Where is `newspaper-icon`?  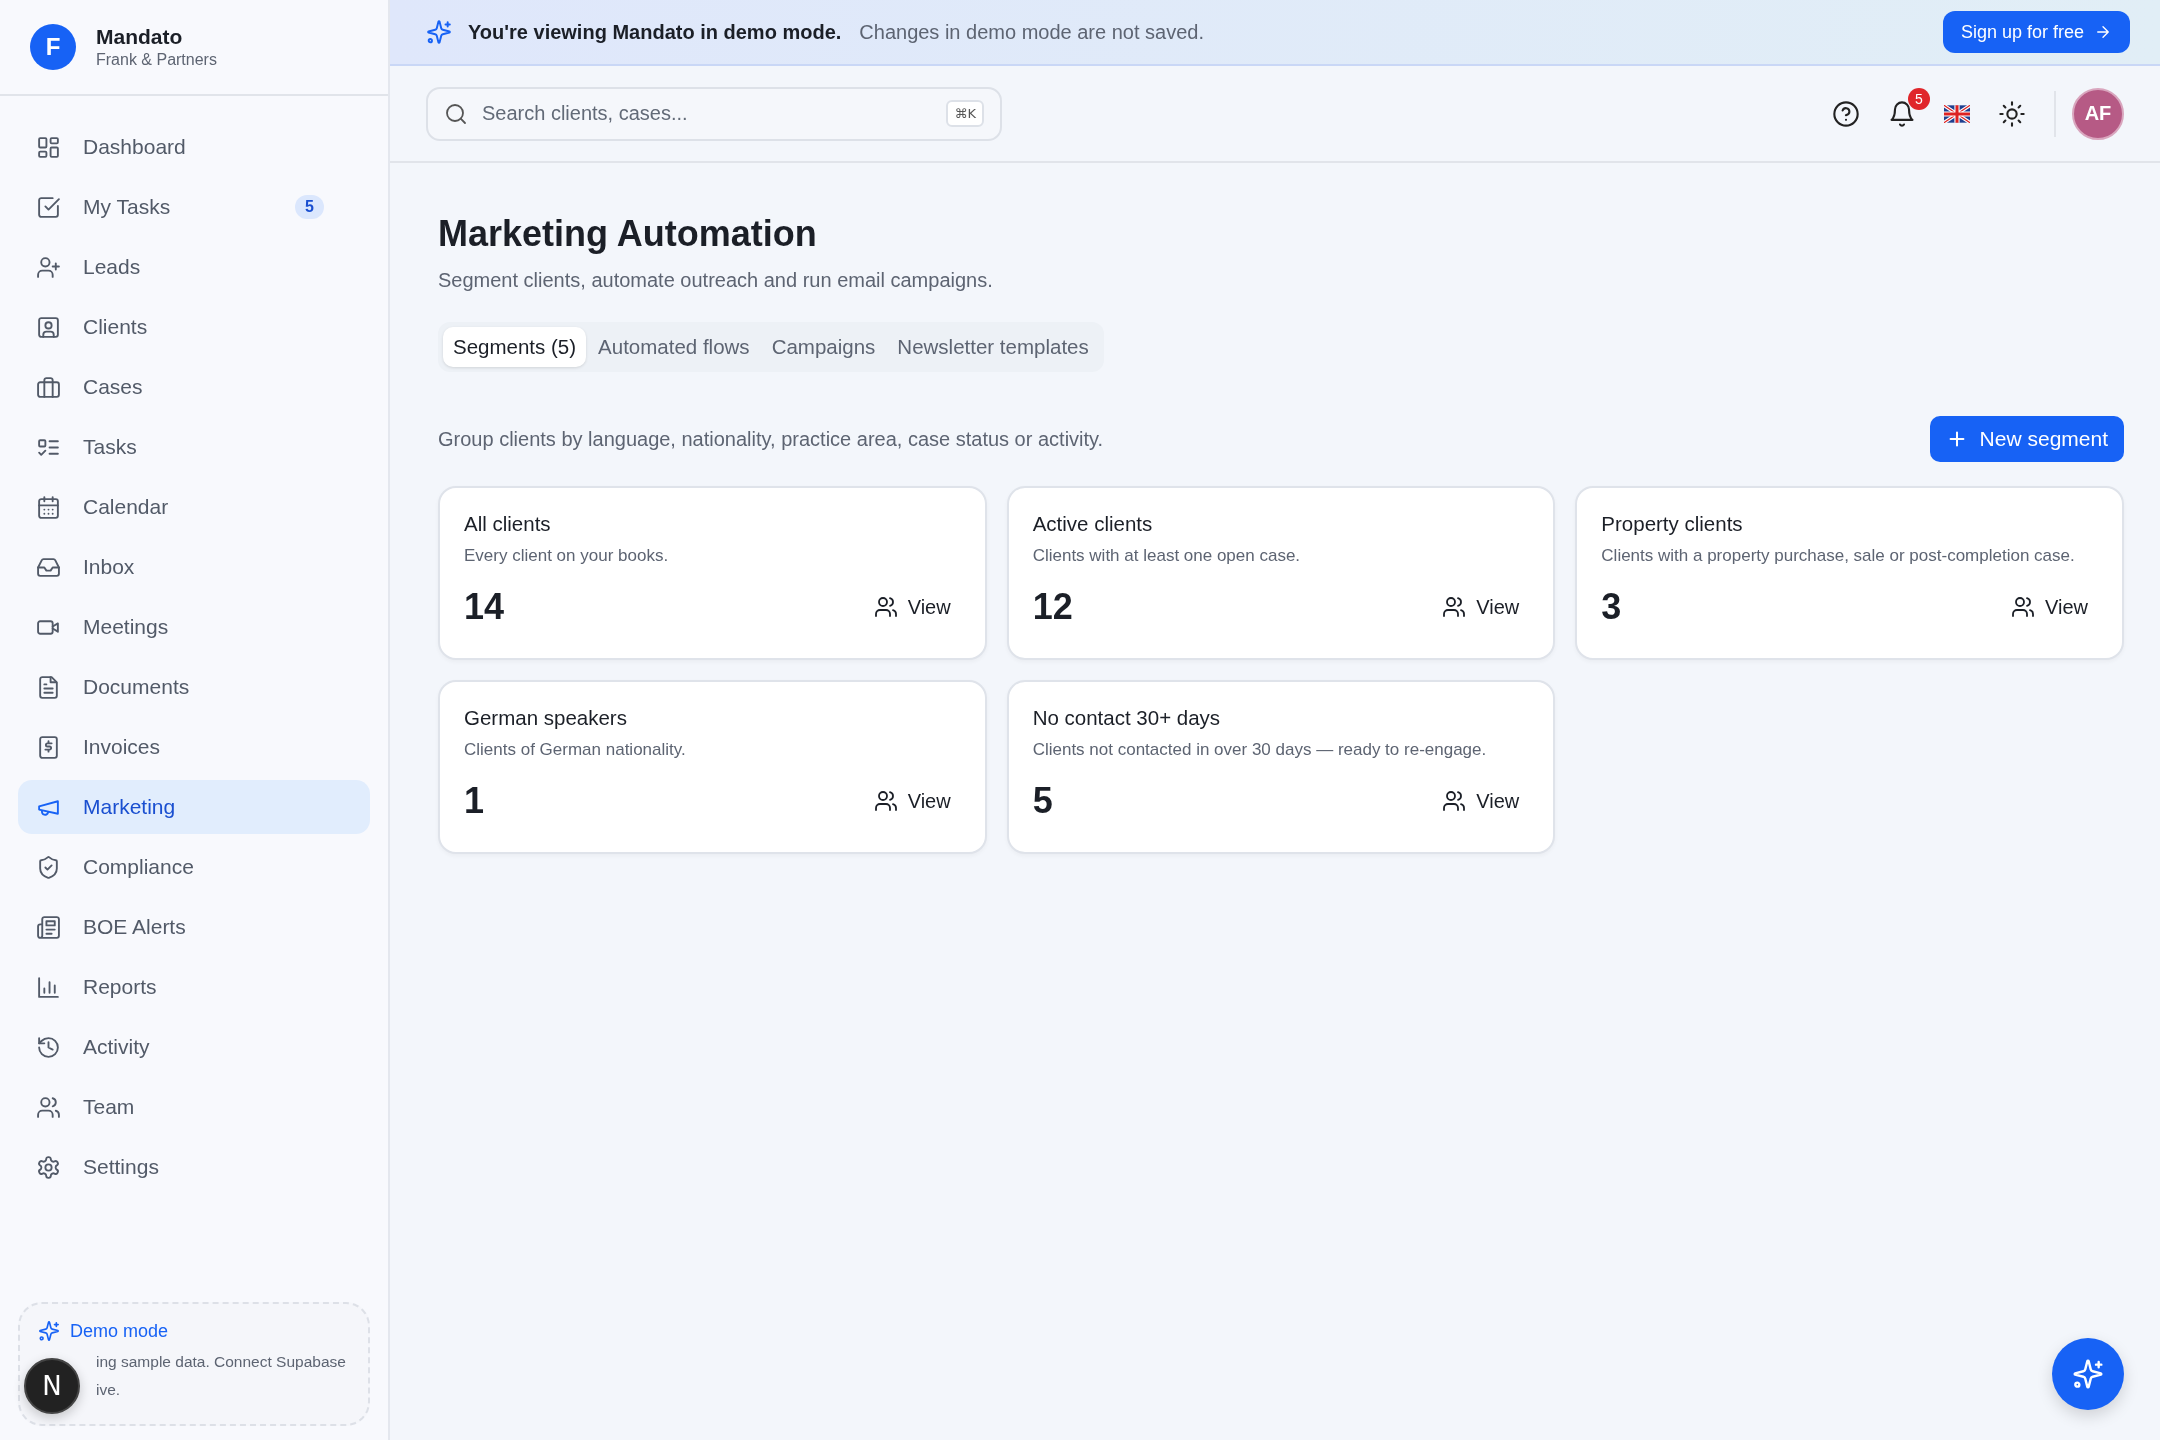 newspaper-icon is located at coordinates (48, 927).